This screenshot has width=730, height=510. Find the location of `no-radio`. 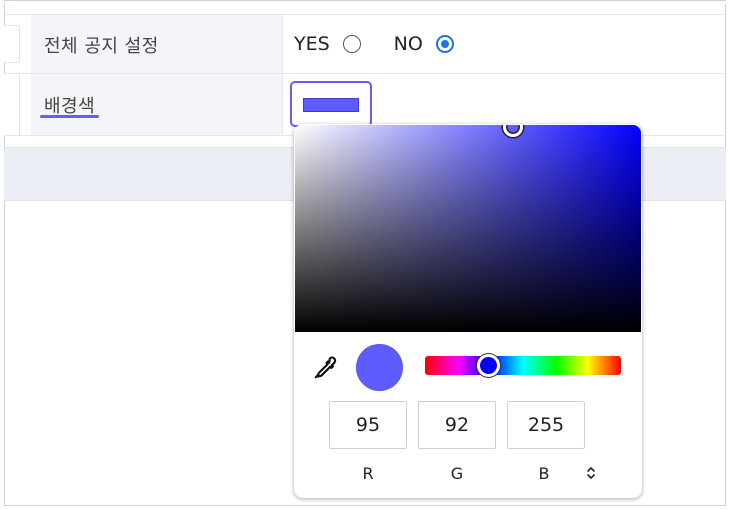

no-radio is located at coordinates (444, 44).